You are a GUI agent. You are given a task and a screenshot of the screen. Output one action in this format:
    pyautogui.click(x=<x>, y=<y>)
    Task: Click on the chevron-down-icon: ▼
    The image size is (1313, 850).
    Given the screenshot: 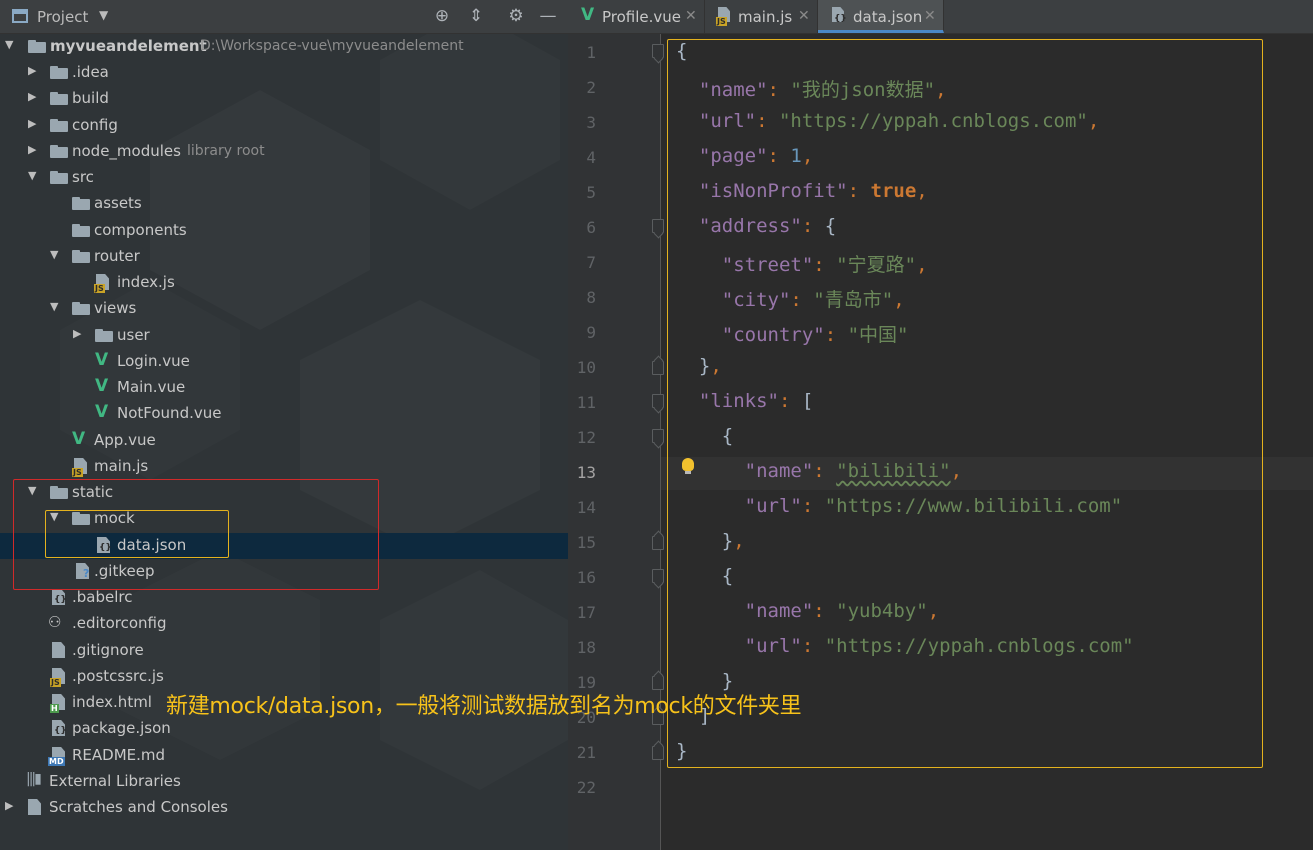 What is the action you would take?
    pyautogui.click(x=103, y=15)
    